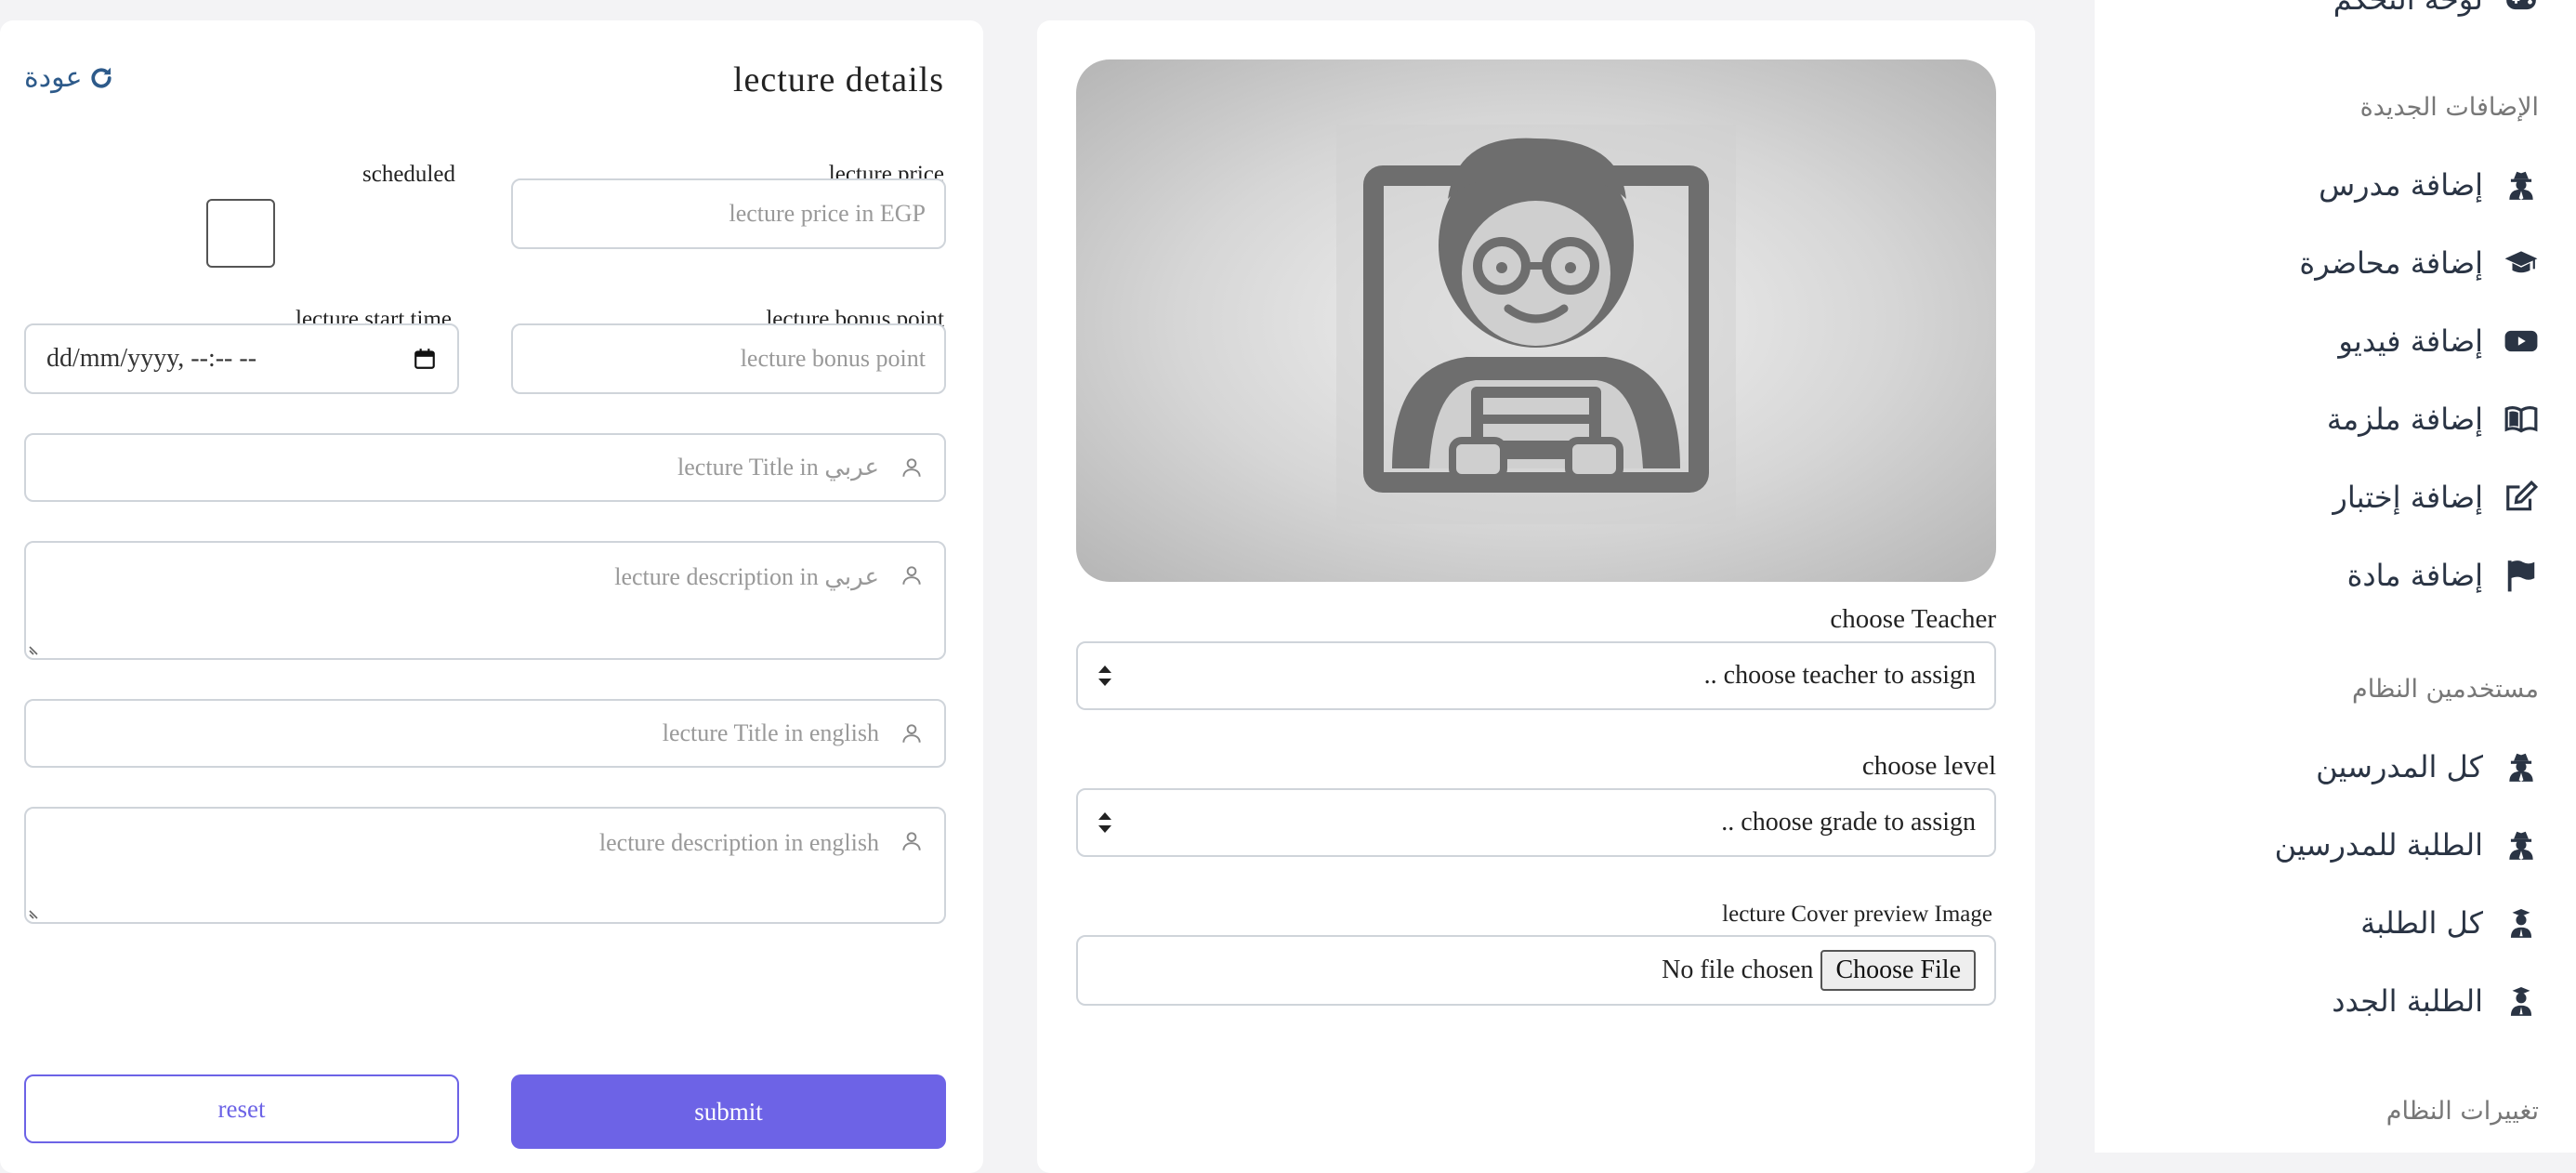 Image resolution: width=2576 pixels, height=1173 pixels. Describe the element at coordinates (2445, 689) in the screenshot. I see `sidebar-section-users: مستخدمين النظام` at that location.